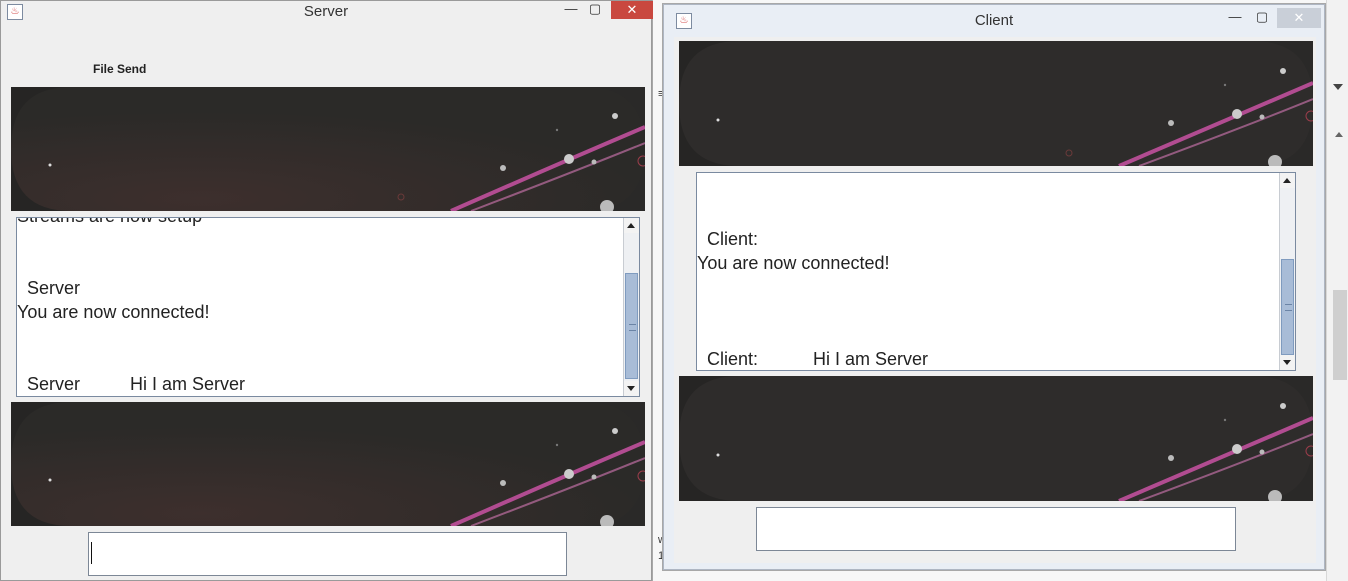 This screenshot has height=581, width=1348. Describe the element at coordinates (119, 69) in the screenshot. I see `file-send-menu: File Send` at that location.